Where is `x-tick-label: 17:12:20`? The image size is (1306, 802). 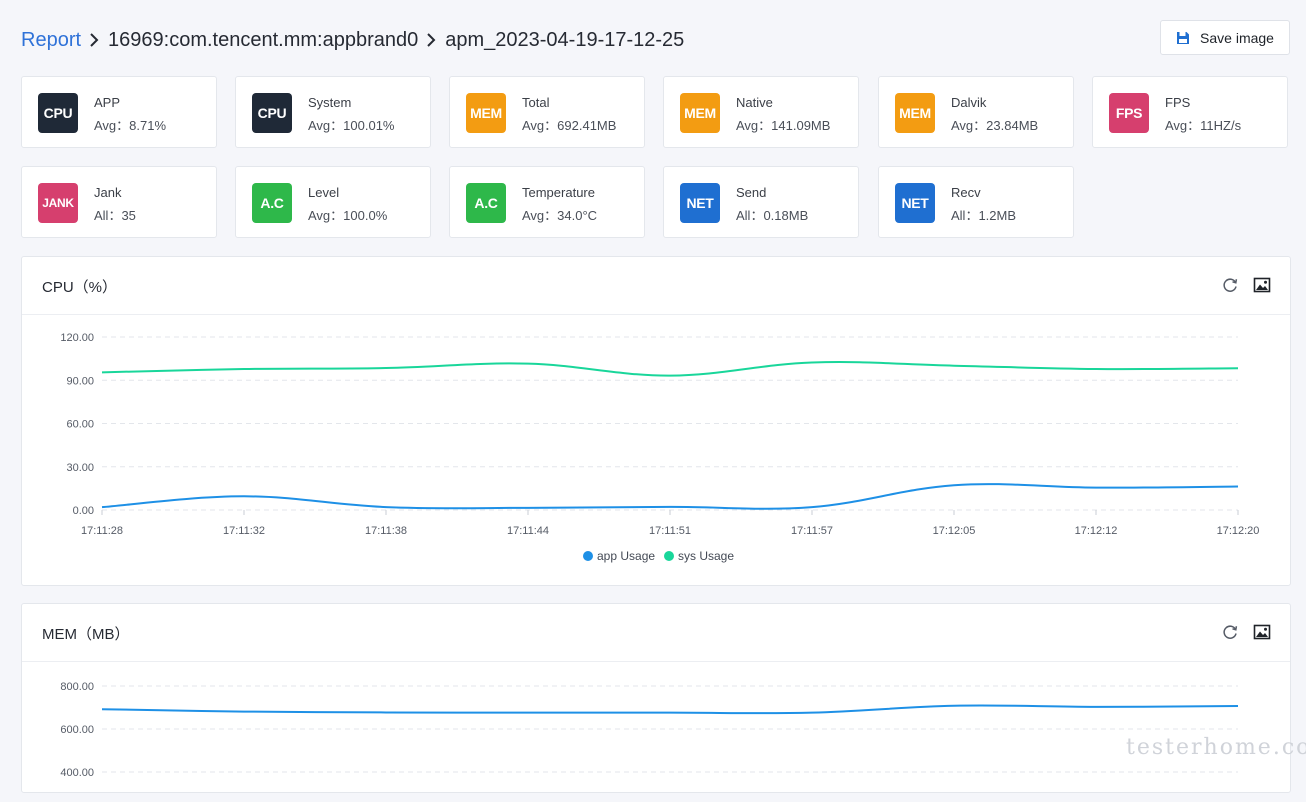
x-tick-label: 17:12:20 is located at coordinates (1238, 531).